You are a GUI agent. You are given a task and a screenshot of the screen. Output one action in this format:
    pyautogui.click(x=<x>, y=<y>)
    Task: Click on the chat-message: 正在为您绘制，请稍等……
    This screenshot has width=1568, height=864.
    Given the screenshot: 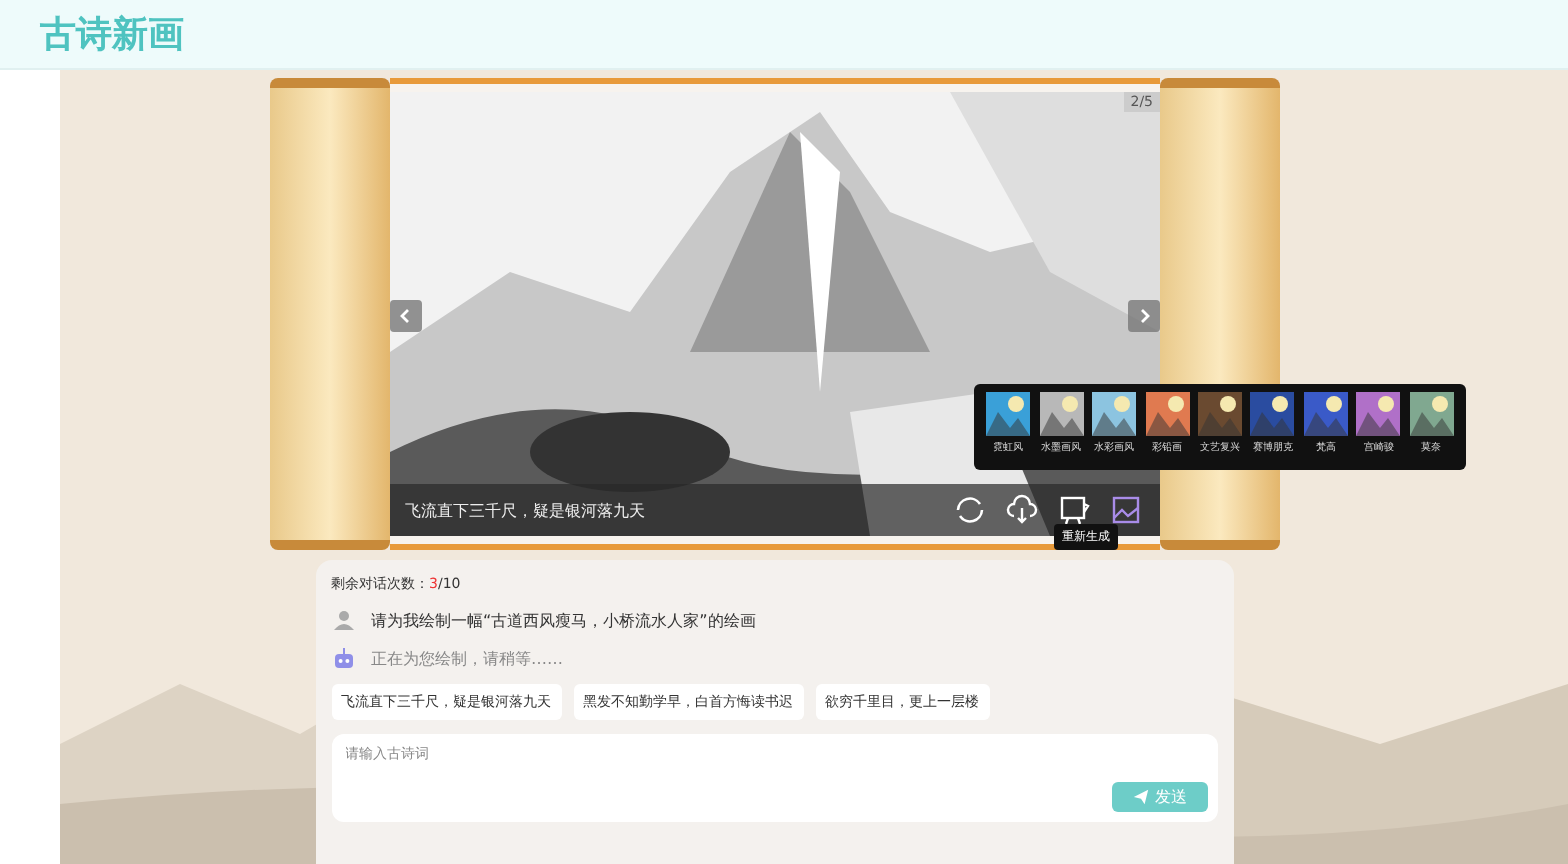 What is the action you would take?
    pyautogui.click(x=467, y=658)
    